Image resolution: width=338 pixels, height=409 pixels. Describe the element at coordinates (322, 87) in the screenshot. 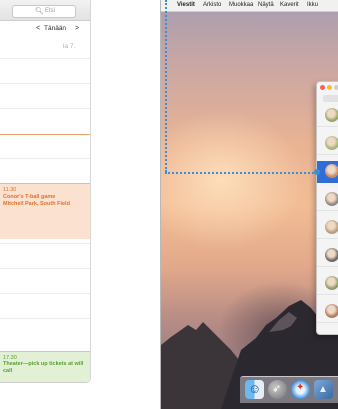

I see `close-button` at that location.